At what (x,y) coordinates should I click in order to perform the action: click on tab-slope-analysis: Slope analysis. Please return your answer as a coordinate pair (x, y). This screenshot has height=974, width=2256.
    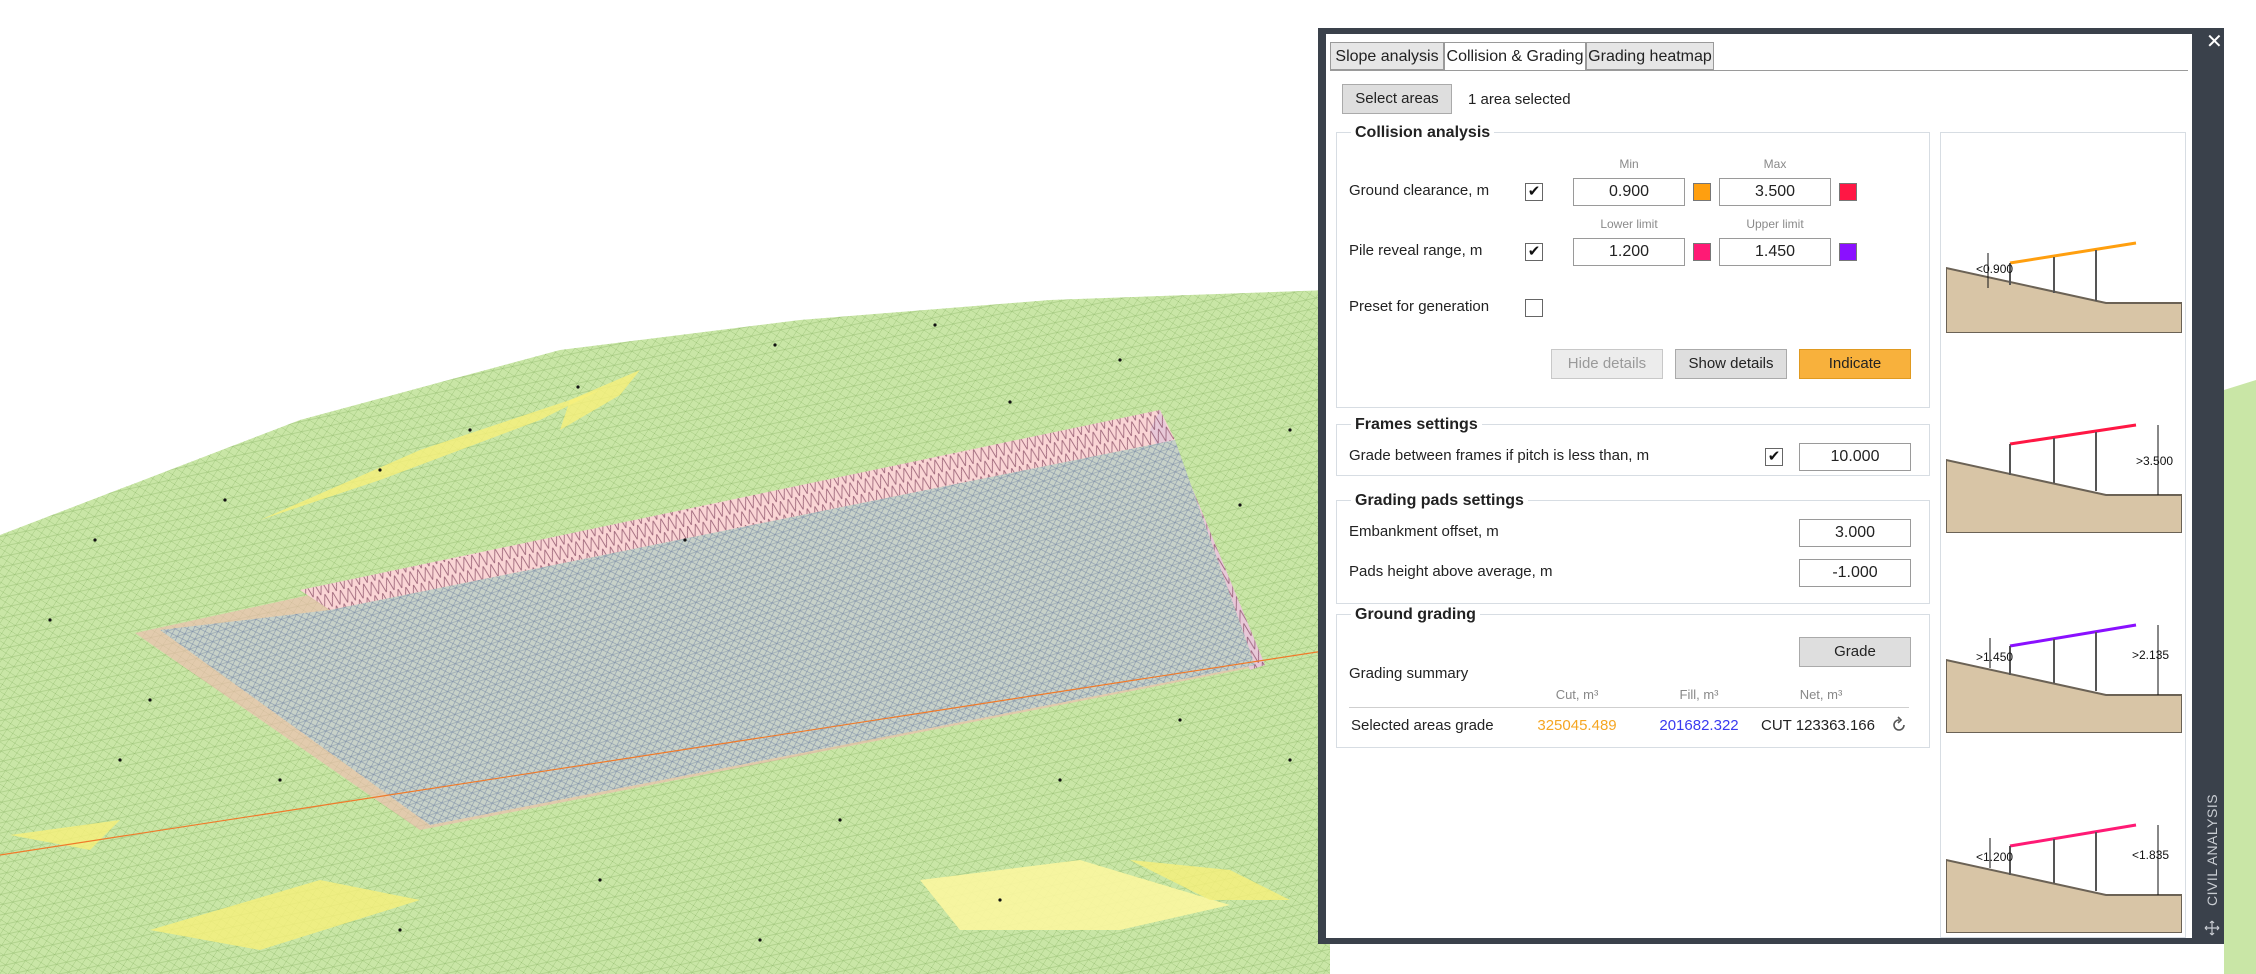
    Looking at the image, I should click on (1387, 56).